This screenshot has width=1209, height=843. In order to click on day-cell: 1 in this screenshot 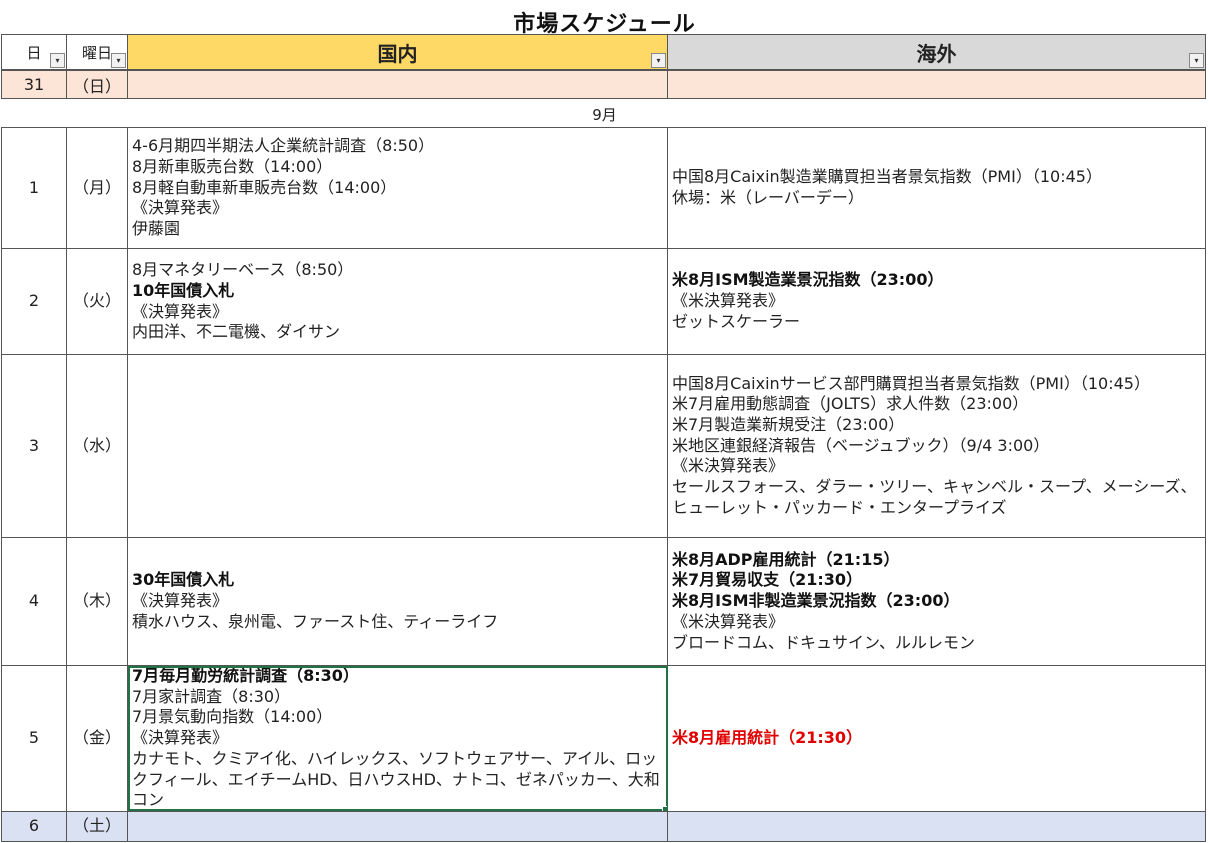, I will do `click(34, 188)`.